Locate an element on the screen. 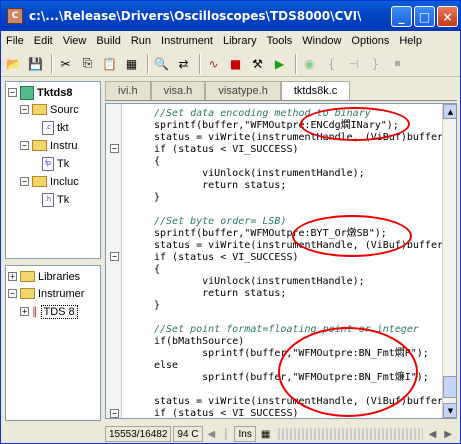 The image size is (461, 444). horizontal-scrollbar is located at coordinates (350, 434).